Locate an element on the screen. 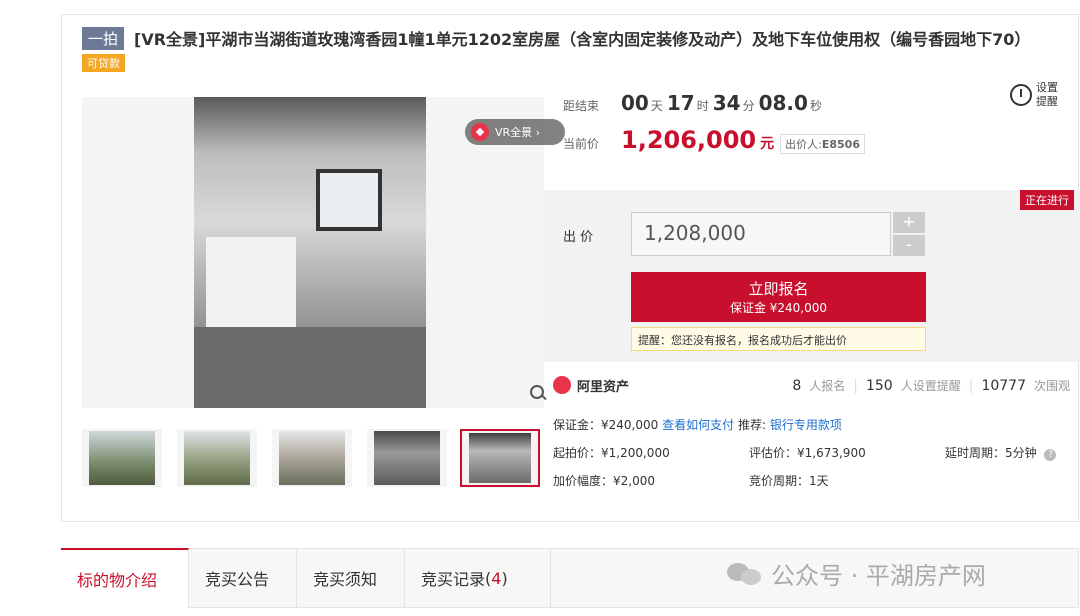 The height and width of the screenshot is (616, 1080). bank-payment-link: 银行专用款项 is located at coordinates (806, 425).